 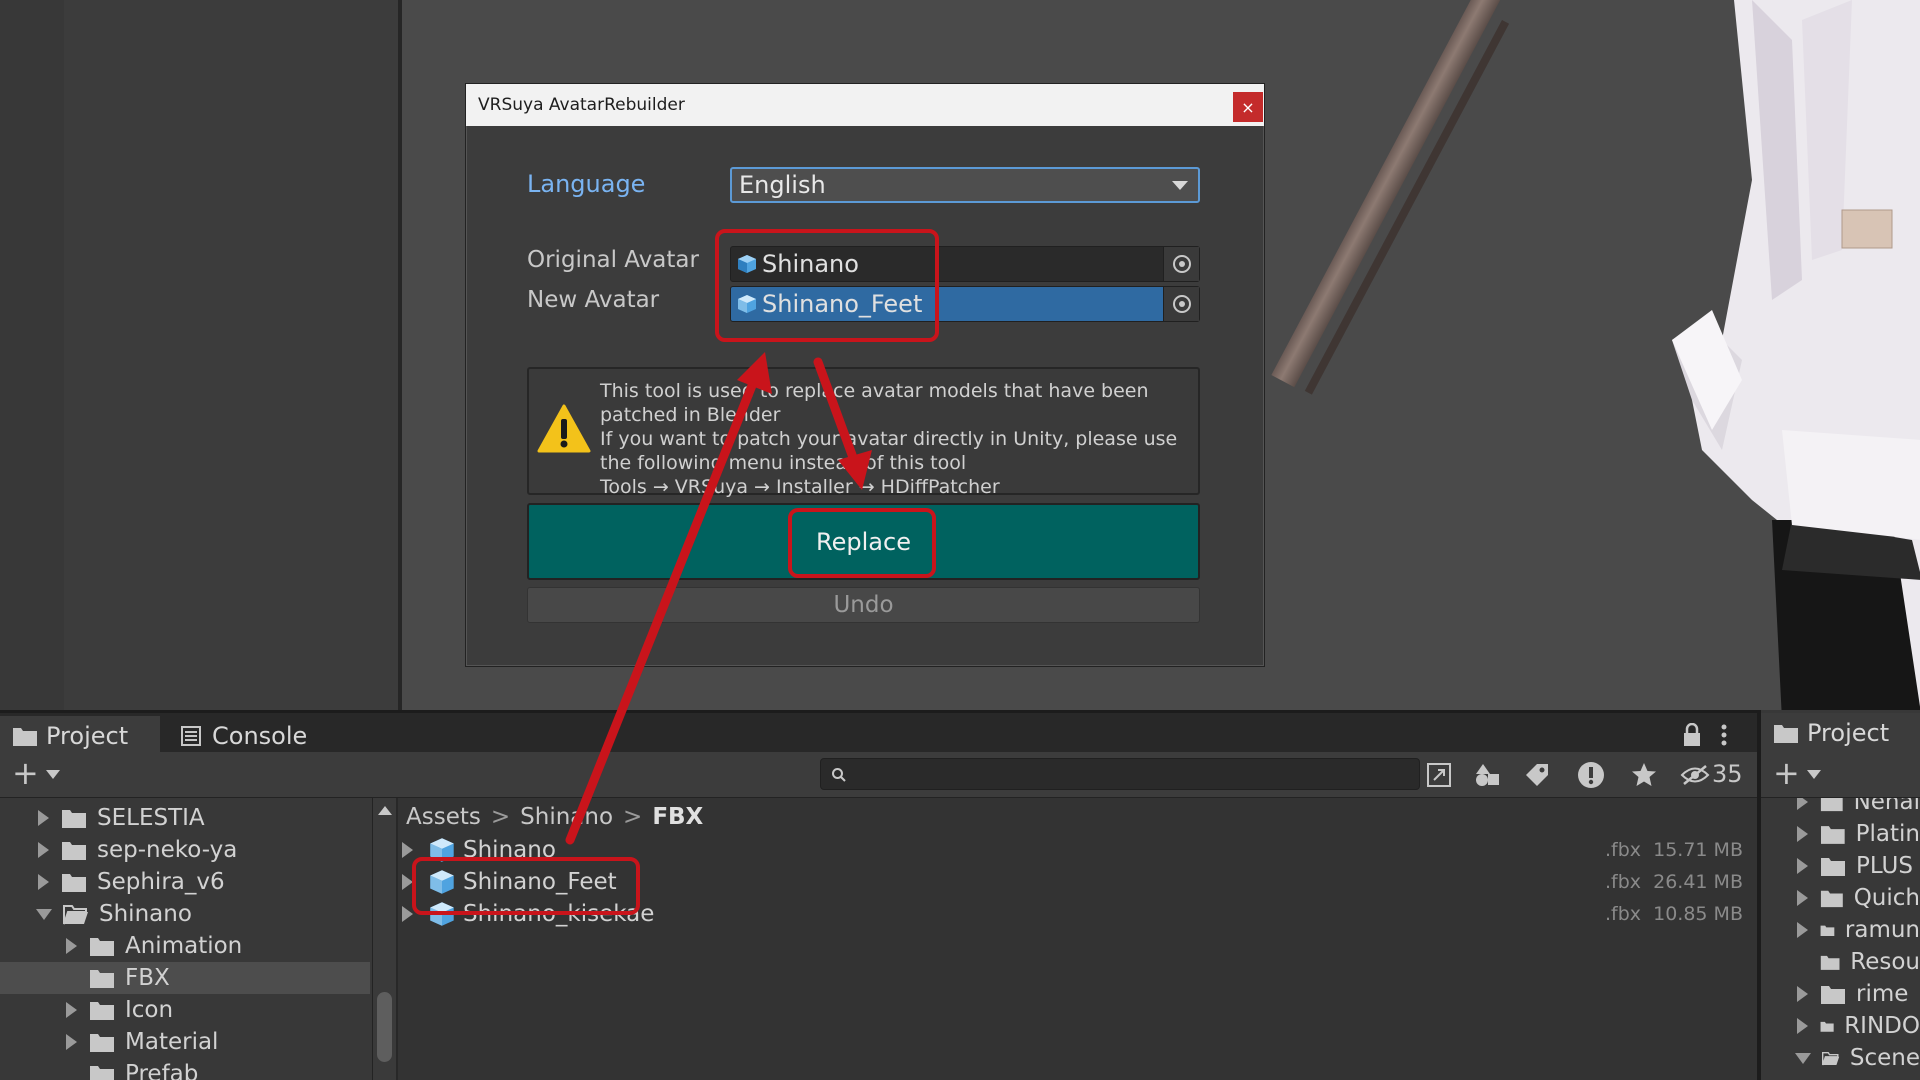 I want to click on tree-item: Scene, so click(x=1840, y=1058).